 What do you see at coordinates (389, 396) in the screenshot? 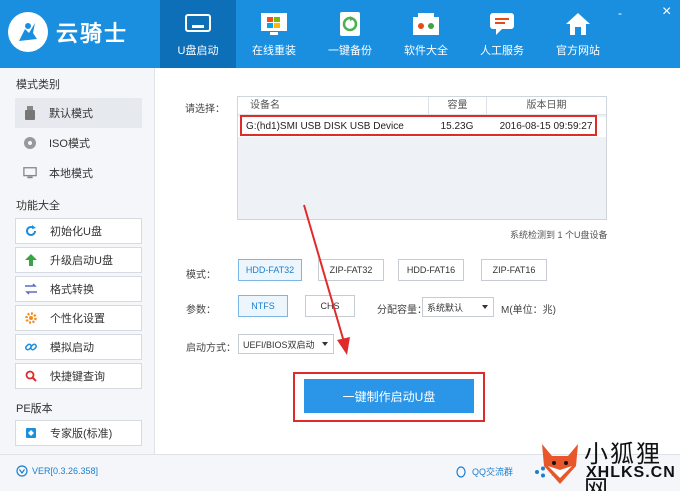
I see `make-boot-usb-button: 一键制作启动U盘` at bounding box center [389, 396].